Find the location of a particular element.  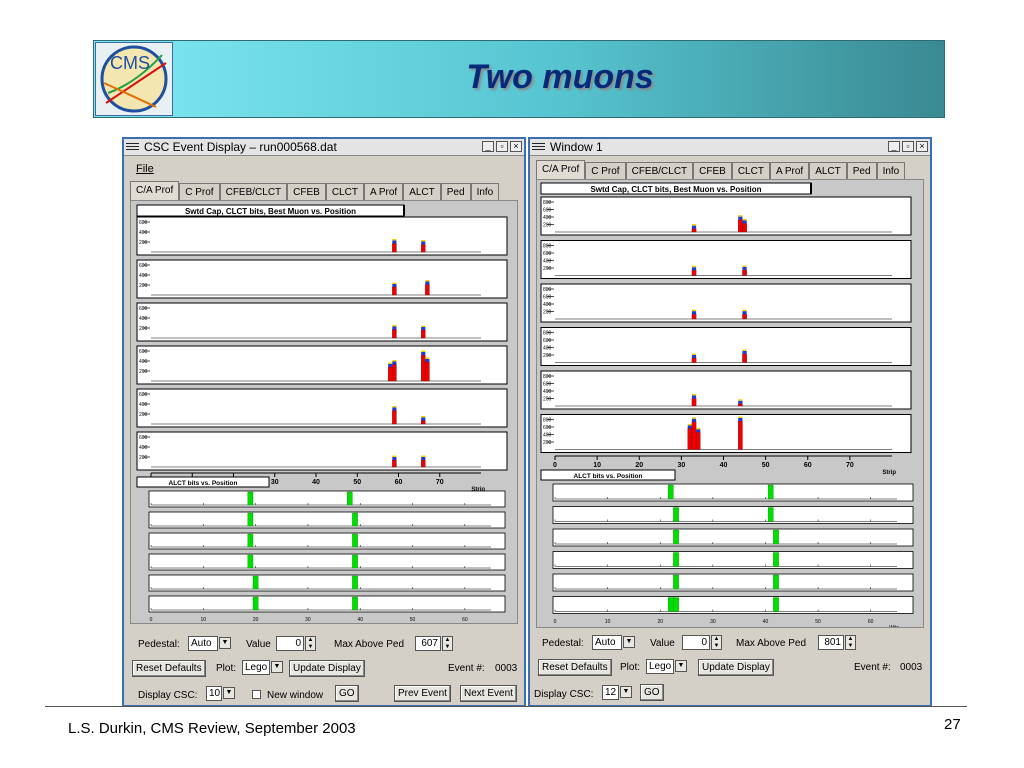

x-tick-label: 60 is located at coordinates (871, 622).